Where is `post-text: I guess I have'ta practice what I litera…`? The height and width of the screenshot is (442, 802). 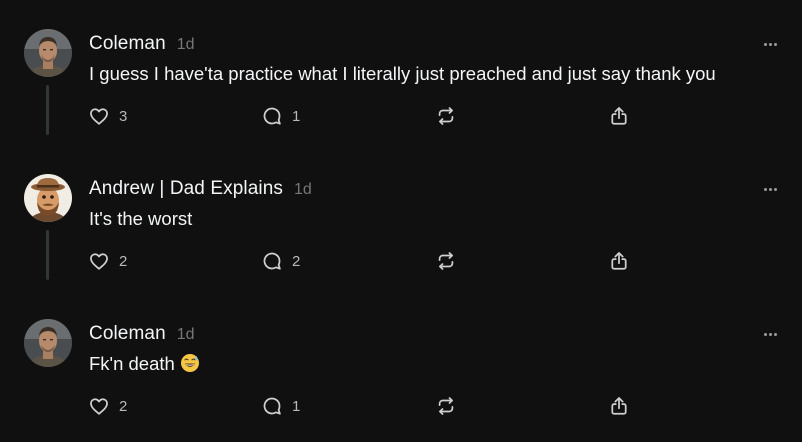
post-text: I guess I have'ta practice what I litera… is located at coordinates (402, 74).